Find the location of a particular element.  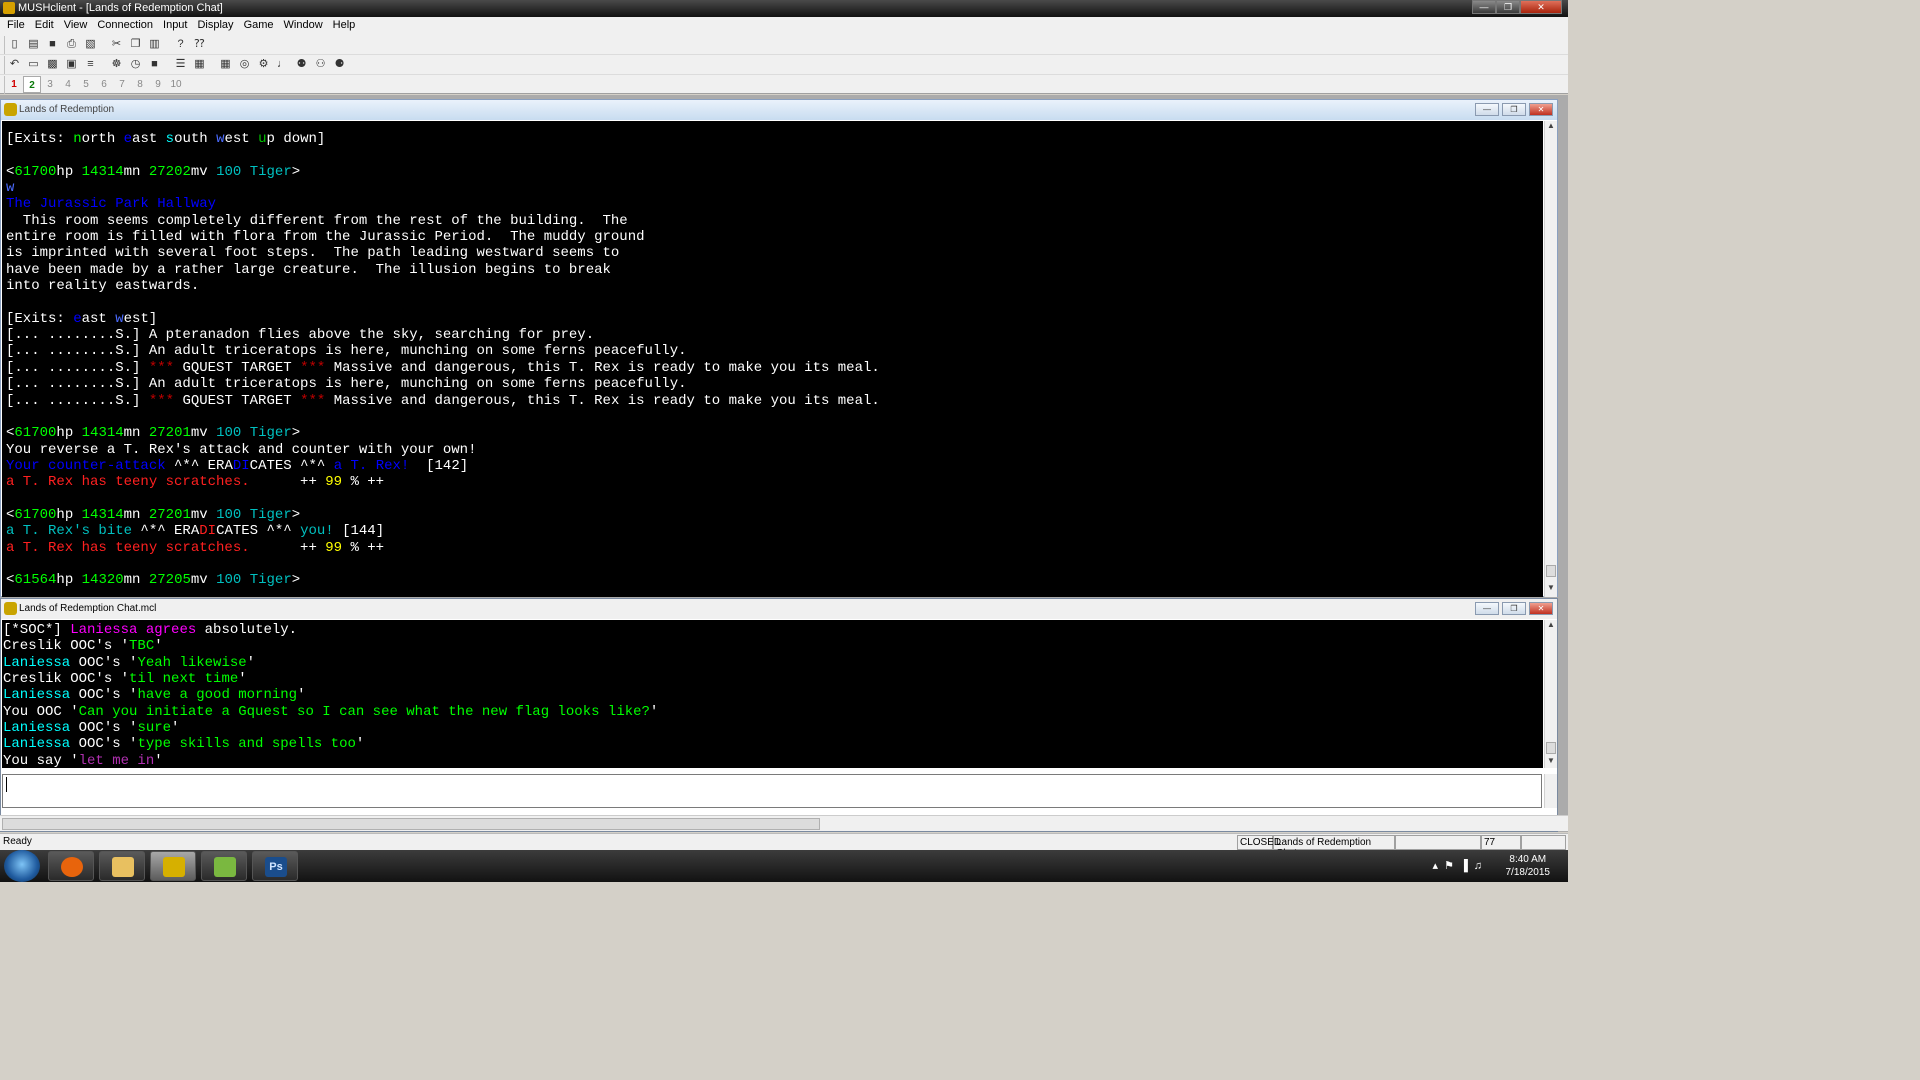

start-button is located at coordinates (22, 866).